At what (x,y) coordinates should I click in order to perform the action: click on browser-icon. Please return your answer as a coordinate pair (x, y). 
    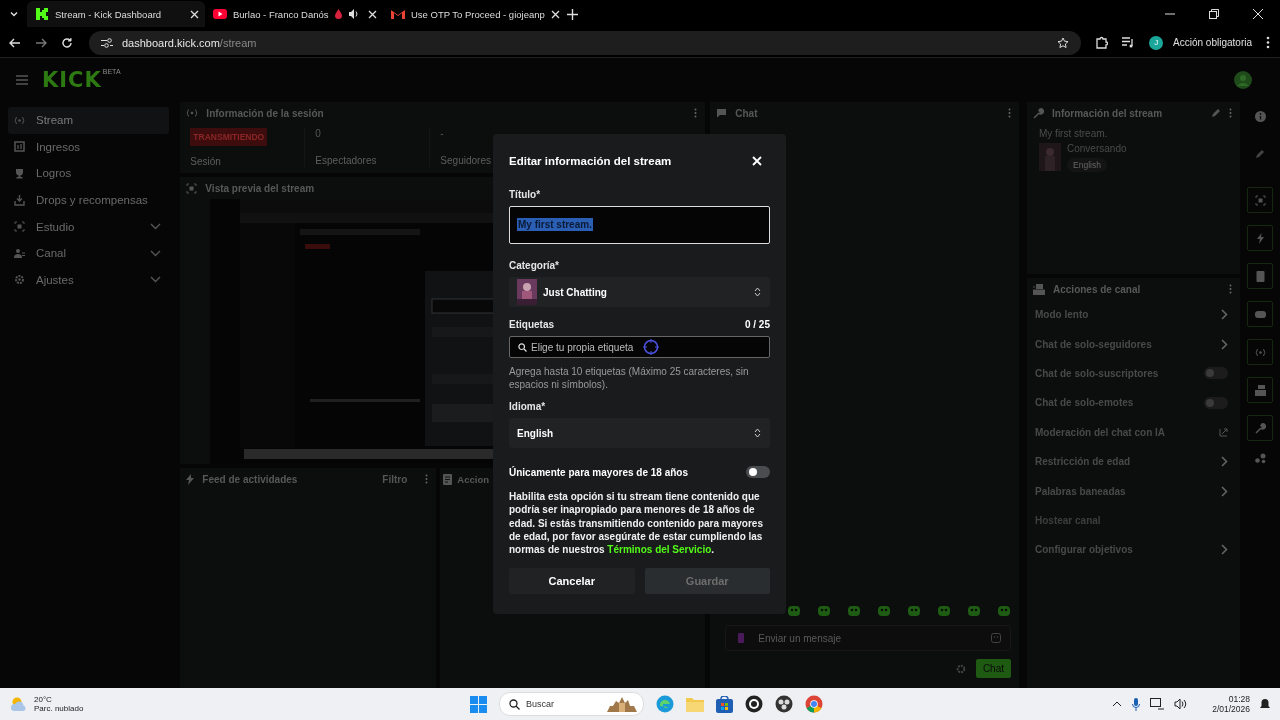
    Looking at the image, I should click on (814, 704).